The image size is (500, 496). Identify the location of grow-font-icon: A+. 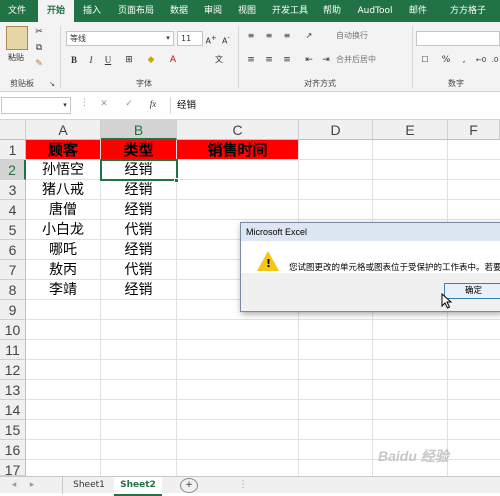
(211, 40).